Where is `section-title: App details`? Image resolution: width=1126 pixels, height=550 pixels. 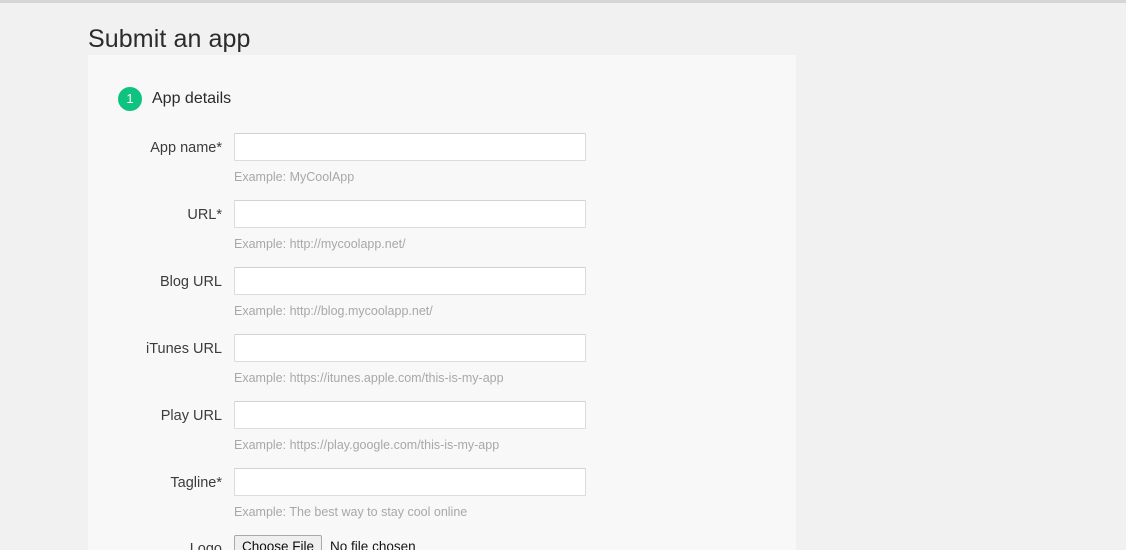 section-title: App details is located at coordinates (192, 98).